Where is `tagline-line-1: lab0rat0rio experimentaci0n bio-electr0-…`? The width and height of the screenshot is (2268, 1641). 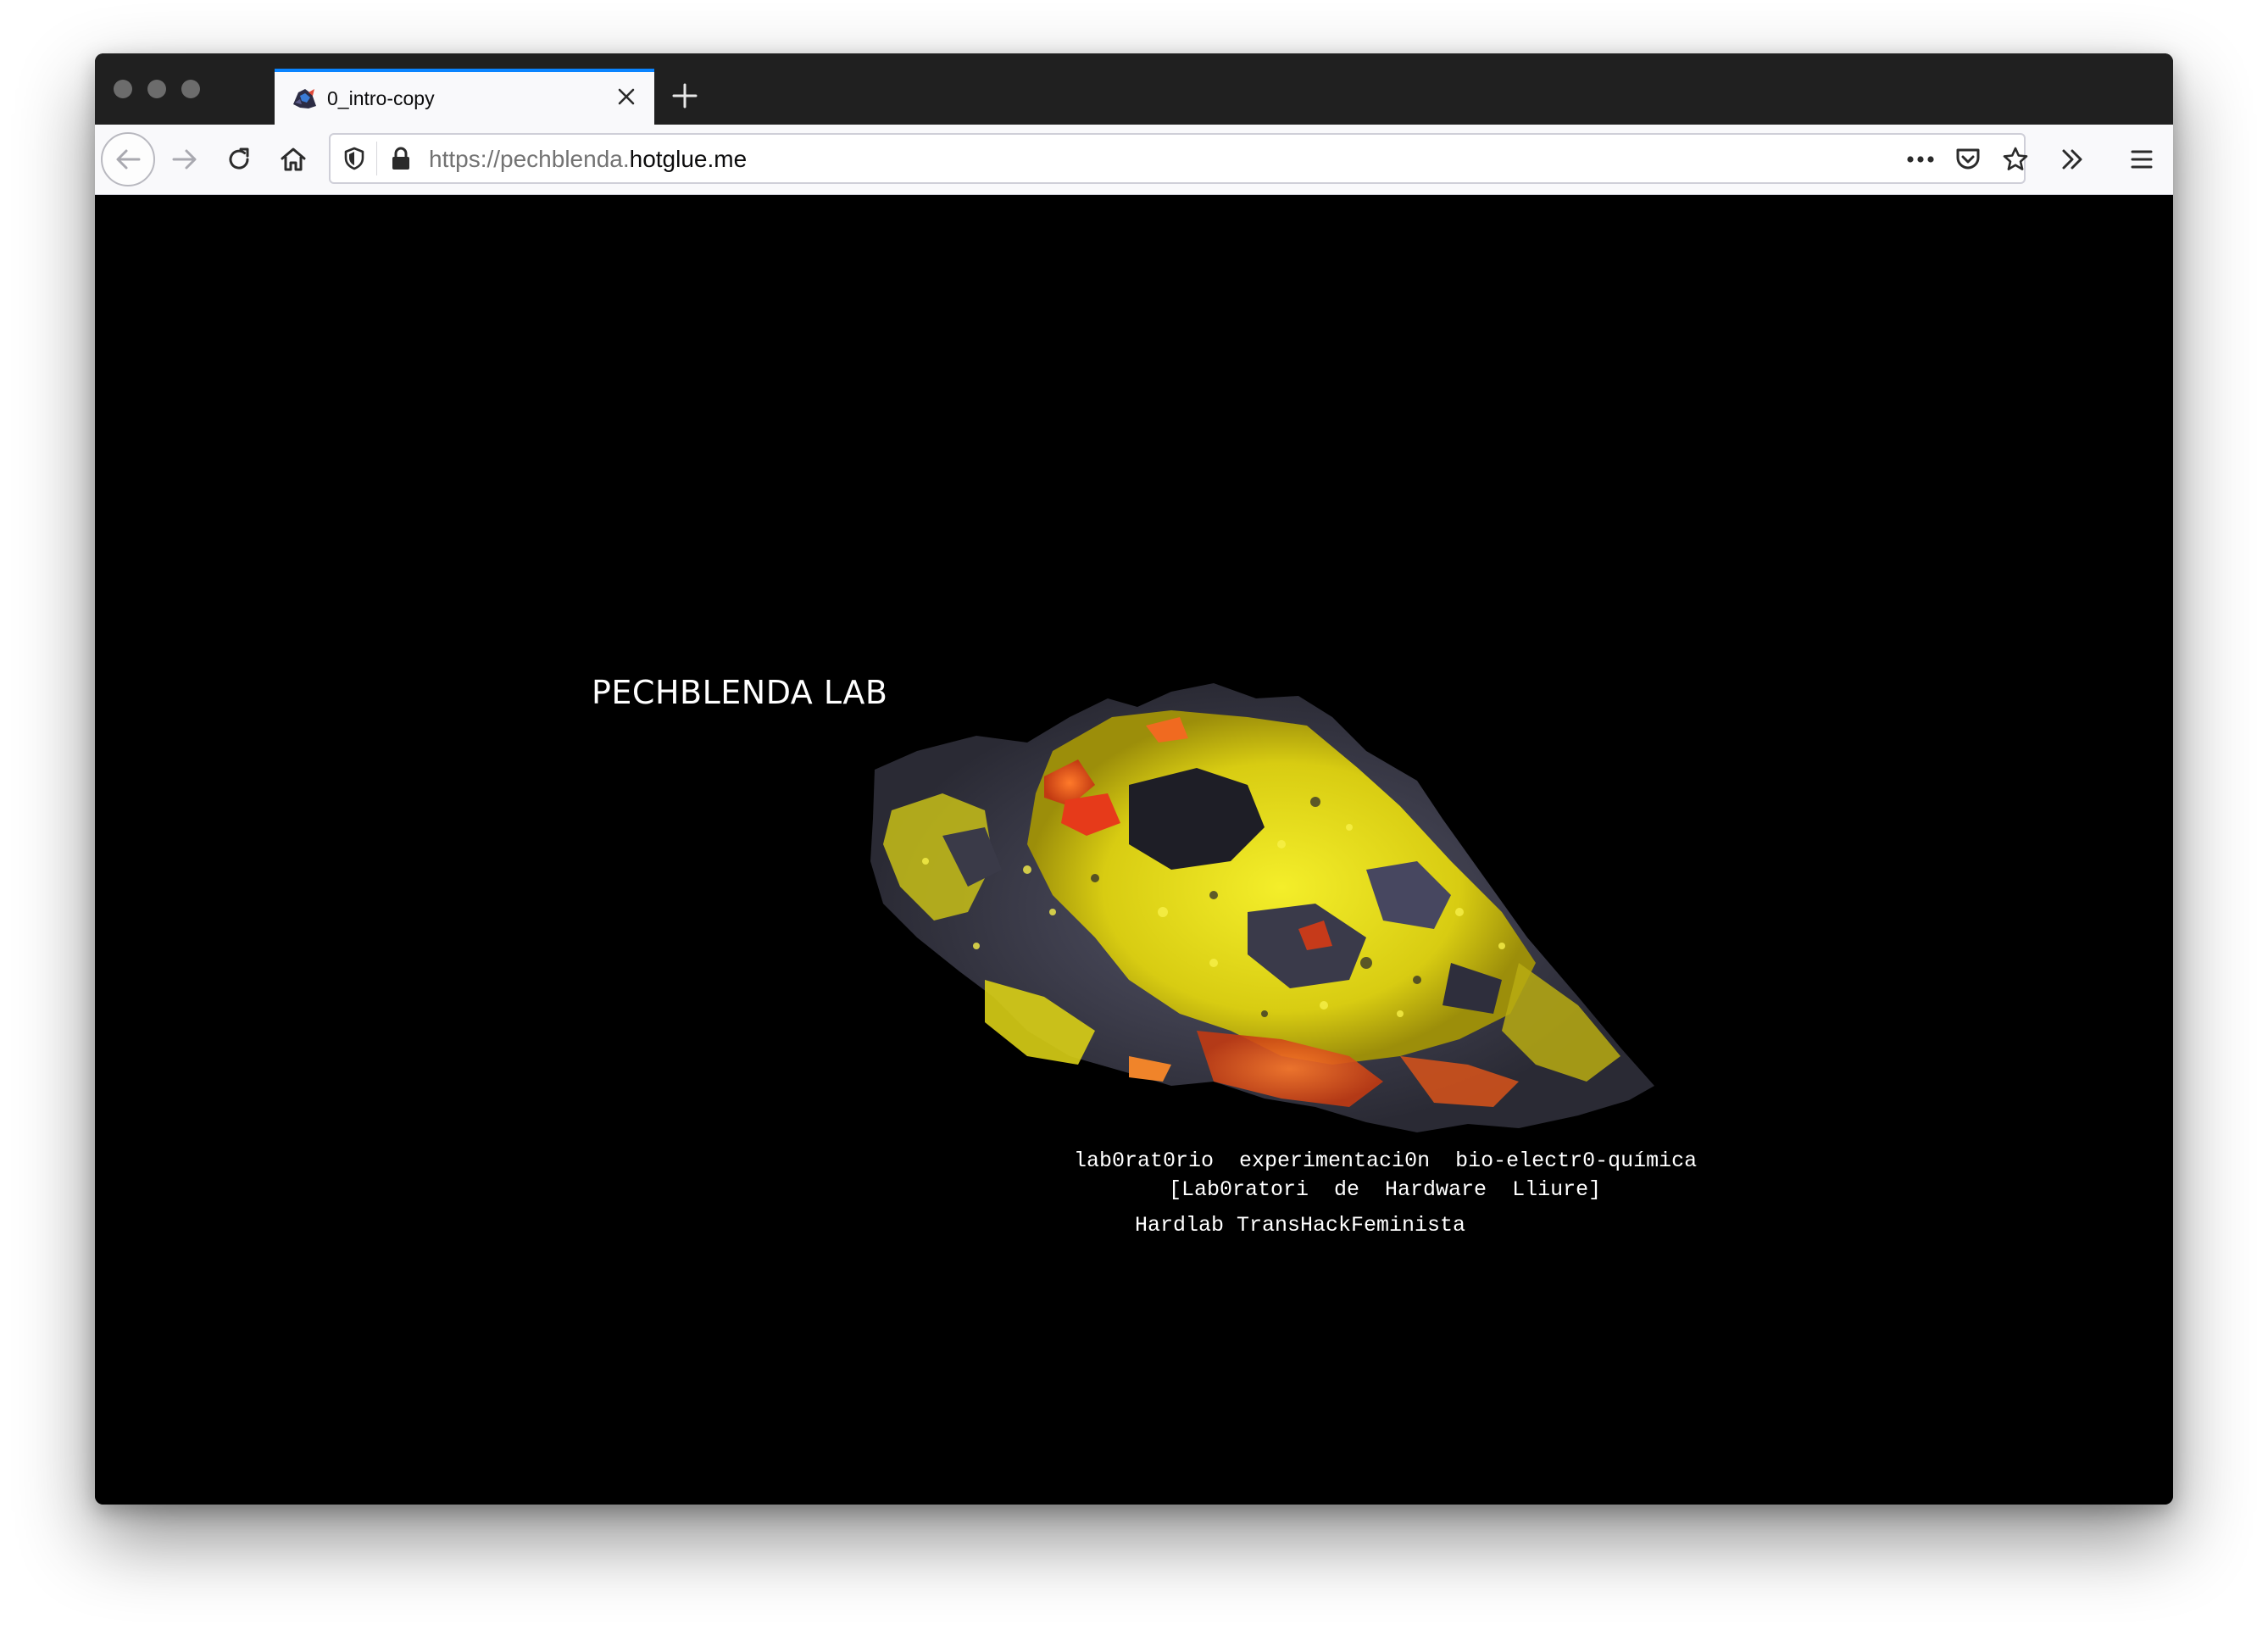 tagline-line-1: lab0rat0rio experimentaci0n bio-electr0-… is located at coordinates (1386, 1161).